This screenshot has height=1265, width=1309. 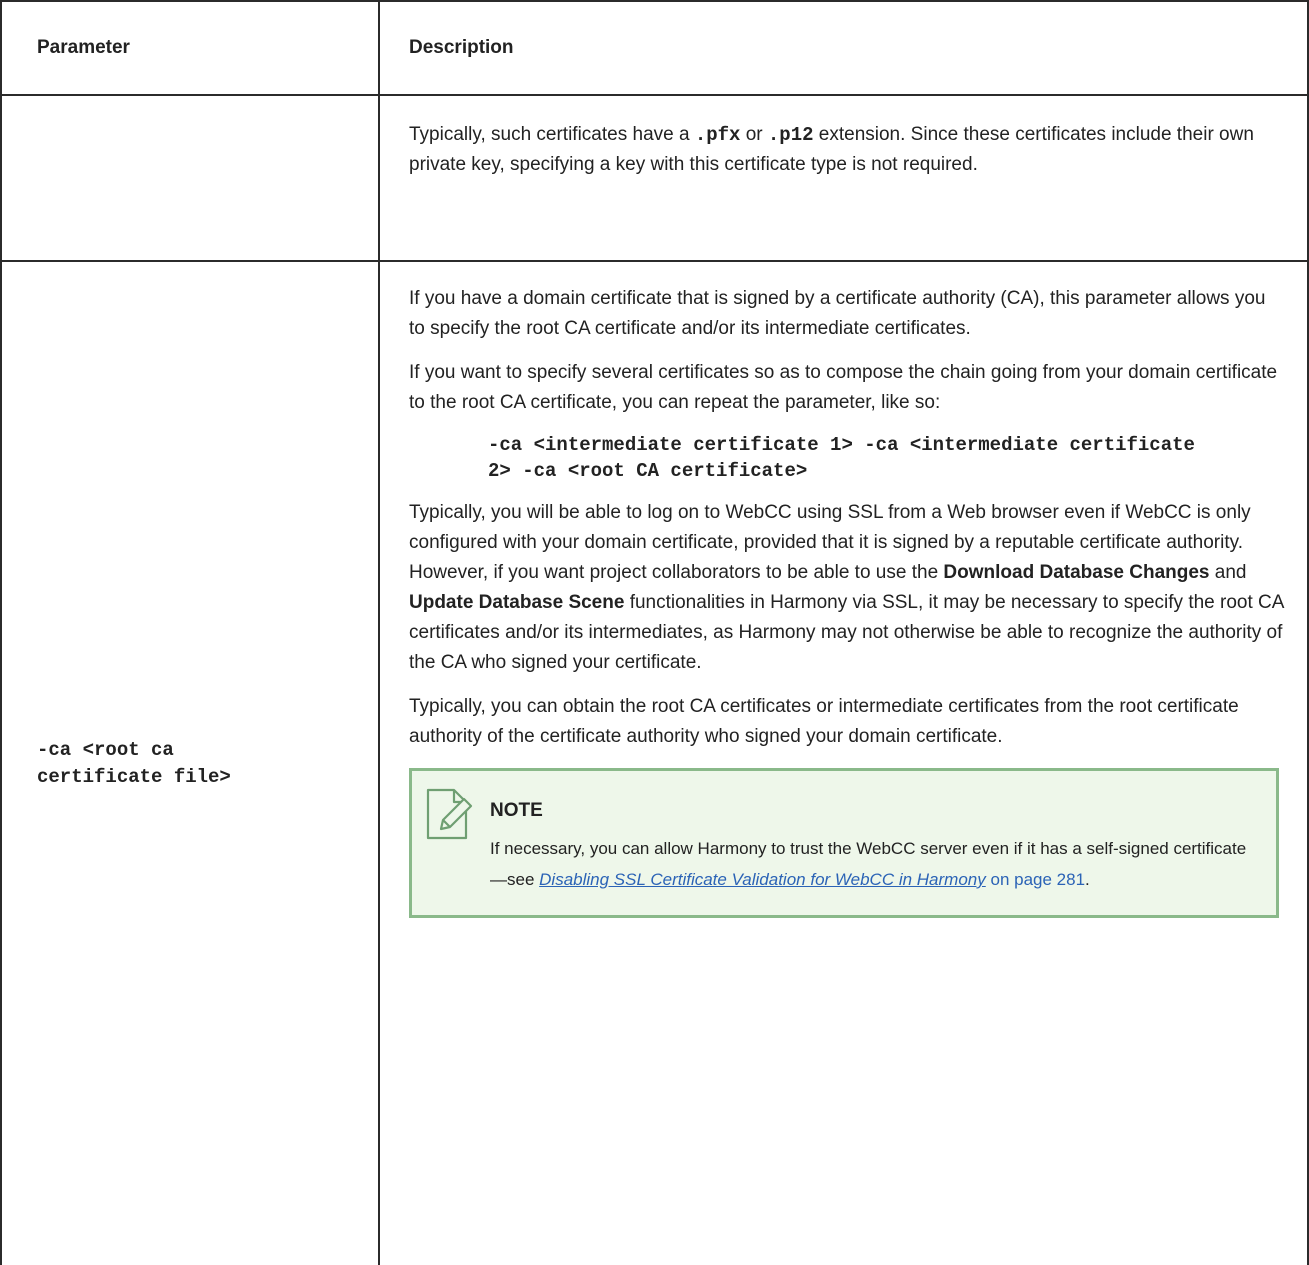 I want to click on header-parameter: Parameter, so click(x=190, y=48).